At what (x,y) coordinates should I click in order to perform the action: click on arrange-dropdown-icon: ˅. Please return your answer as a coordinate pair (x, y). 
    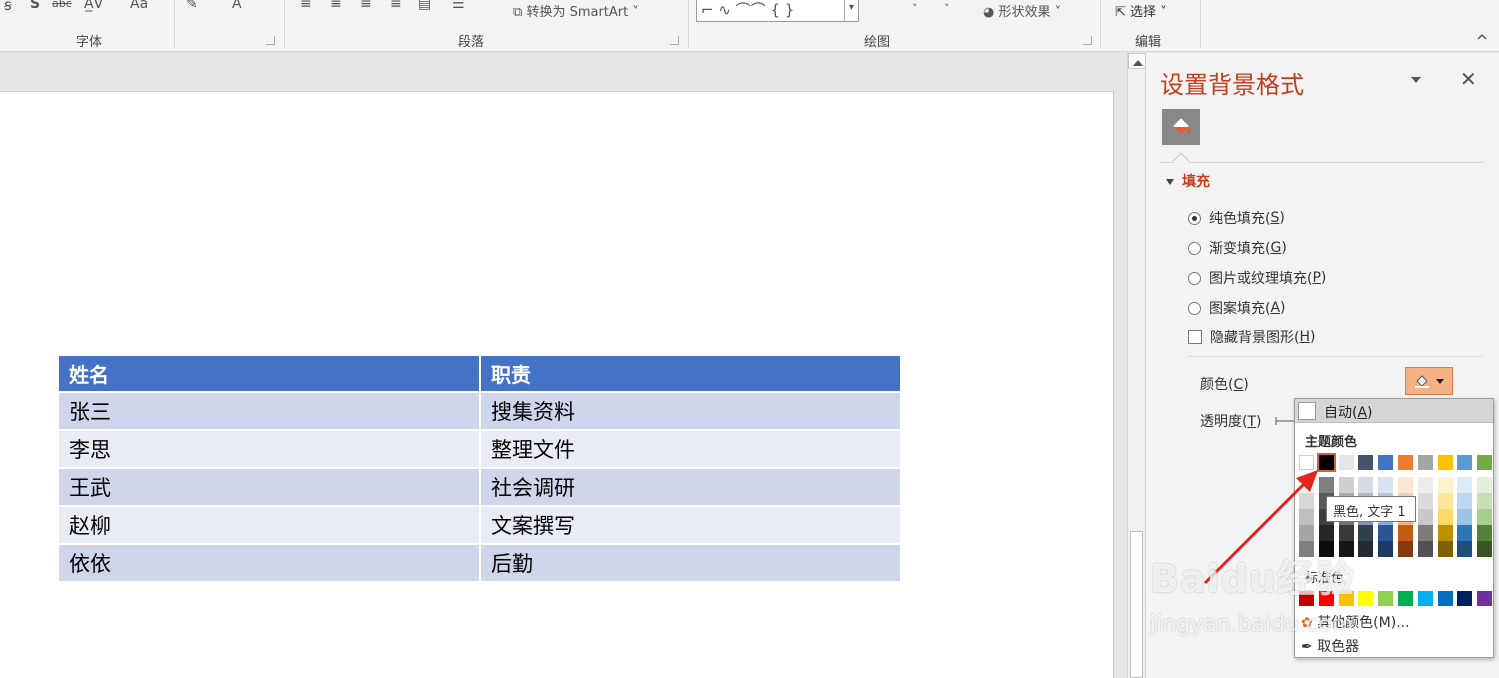
    Looking at the image, I should click on (915, 8).